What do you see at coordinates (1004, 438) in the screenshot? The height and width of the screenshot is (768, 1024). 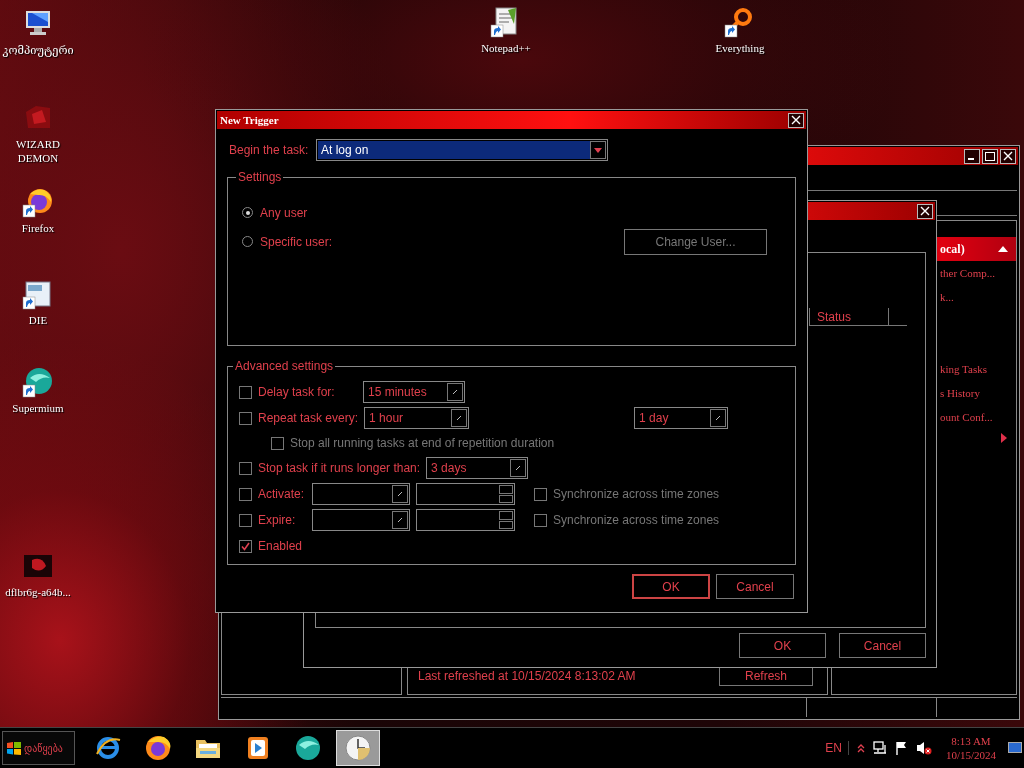 I see `submenu-arrow-icon` at bounding box center [1004, 438].